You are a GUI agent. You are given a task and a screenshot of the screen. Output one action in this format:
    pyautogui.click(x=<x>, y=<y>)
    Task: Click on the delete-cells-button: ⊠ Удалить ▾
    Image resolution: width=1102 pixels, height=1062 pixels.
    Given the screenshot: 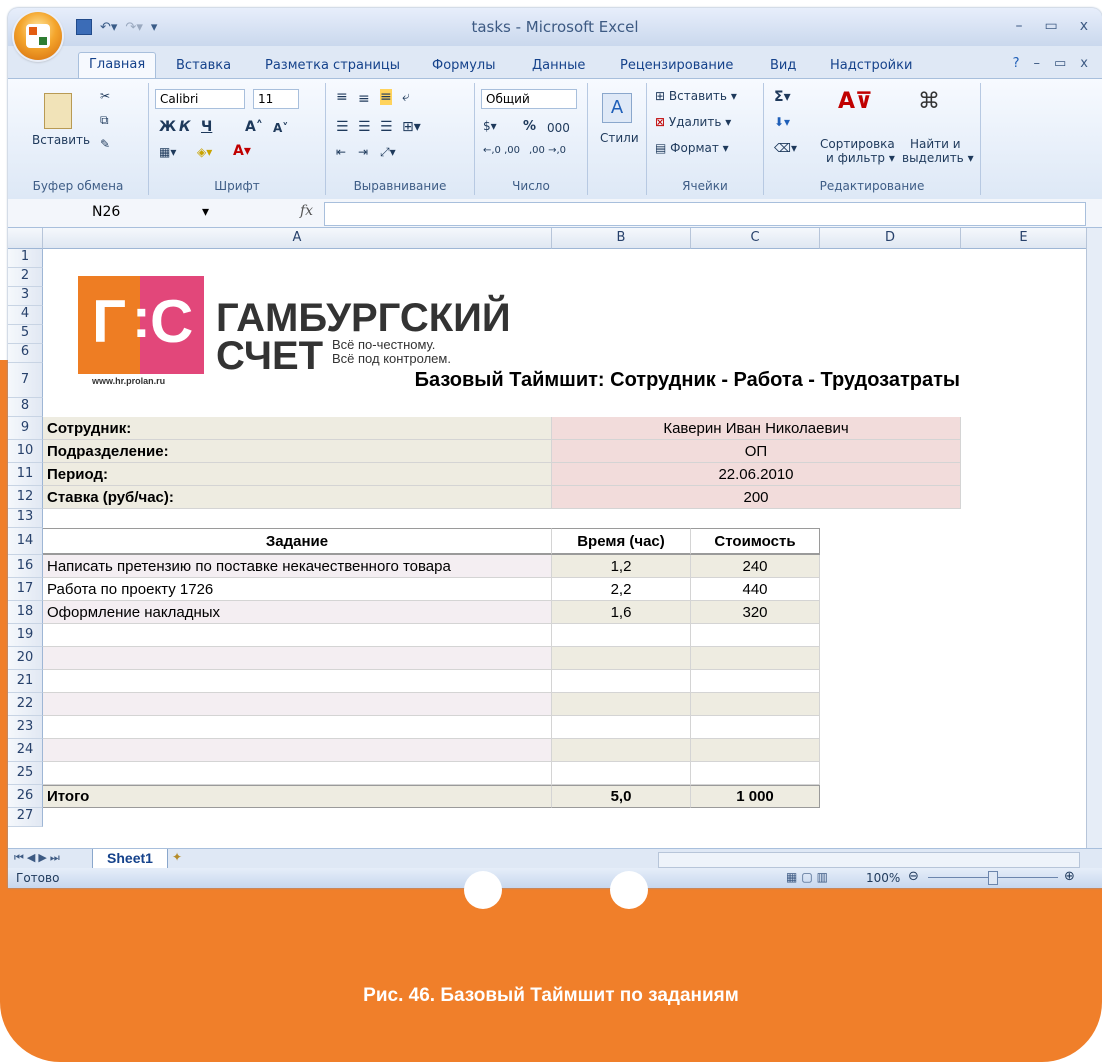 What is the action you would take?
    pyautogui.click(x=693, y=122)
    